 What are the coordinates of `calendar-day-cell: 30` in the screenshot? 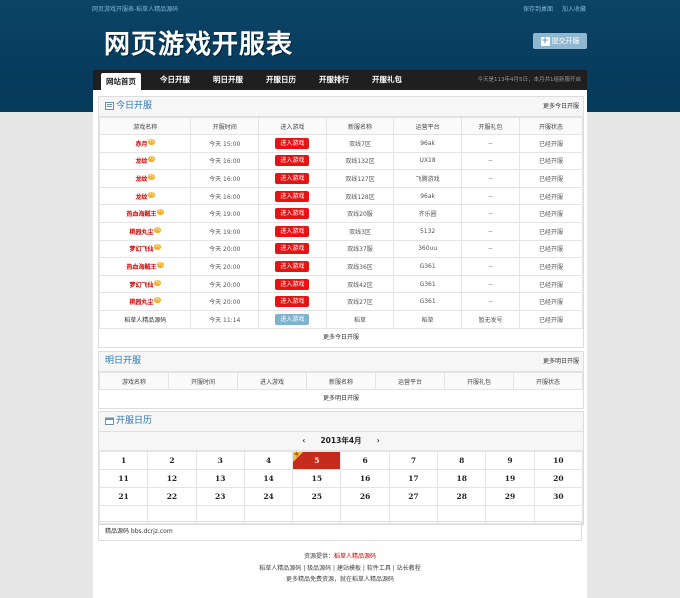 It's located at (558, 496).